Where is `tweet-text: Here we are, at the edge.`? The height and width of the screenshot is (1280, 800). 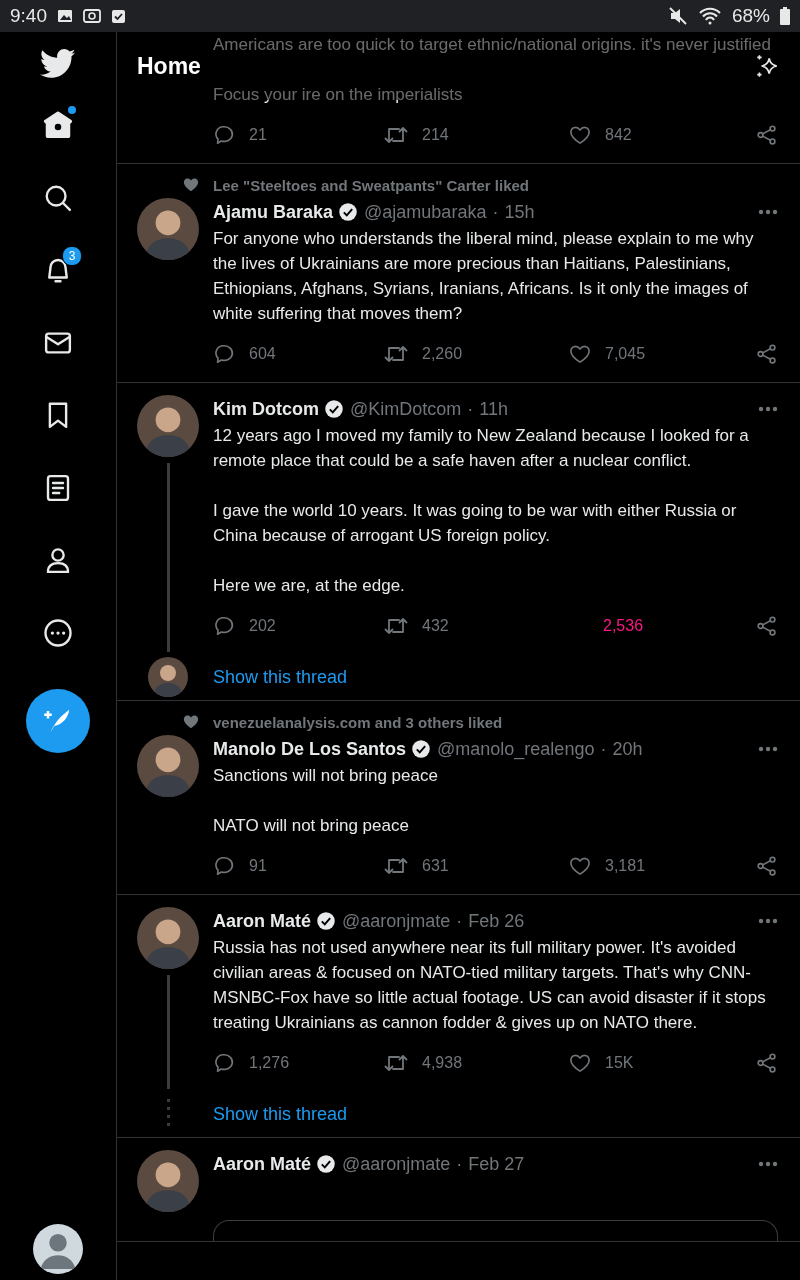
tweet-text: Here we are, at the edge. is located at coordinates (309, 586).